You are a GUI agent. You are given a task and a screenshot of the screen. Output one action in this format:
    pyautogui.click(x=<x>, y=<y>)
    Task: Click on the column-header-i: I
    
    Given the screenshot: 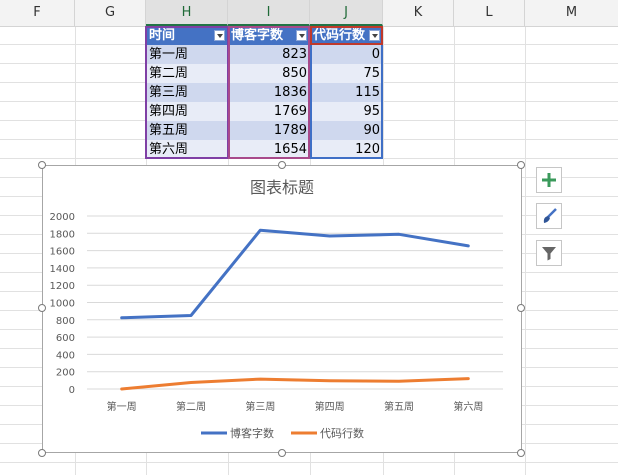 What is the action you would take?
    pyautogui.click(x=269, y=13)
    